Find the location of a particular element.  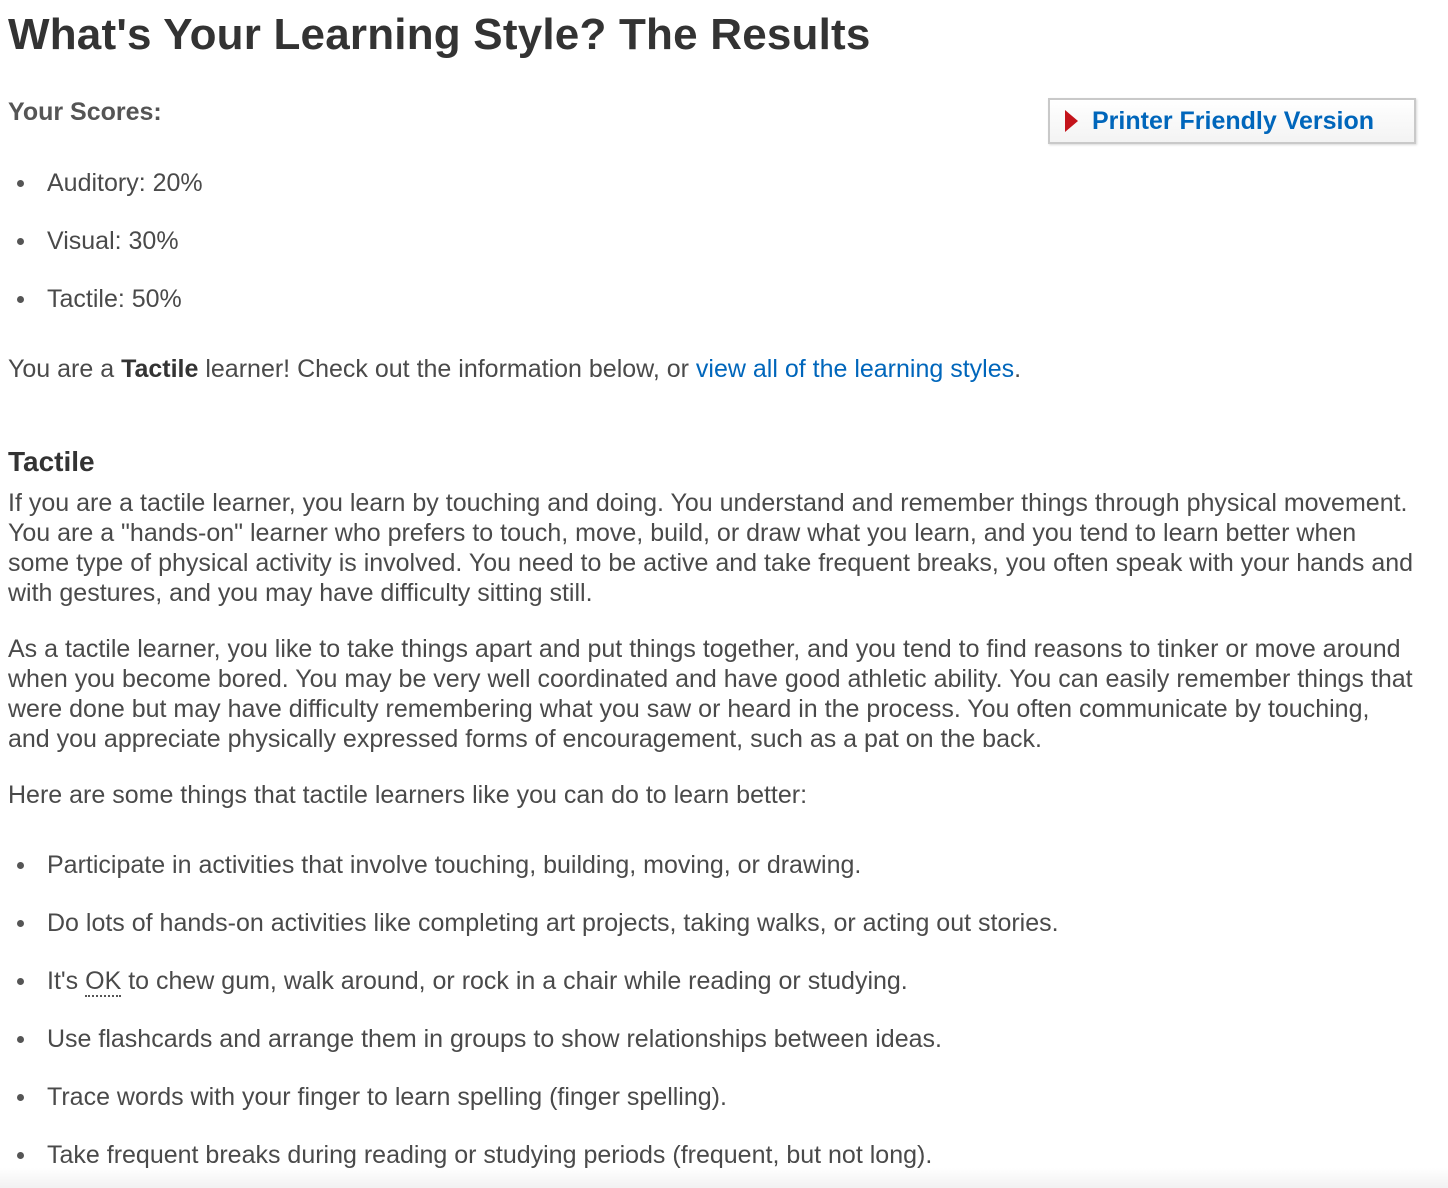

score-text: Tactile: 50% is located at coordinates (114, 299).